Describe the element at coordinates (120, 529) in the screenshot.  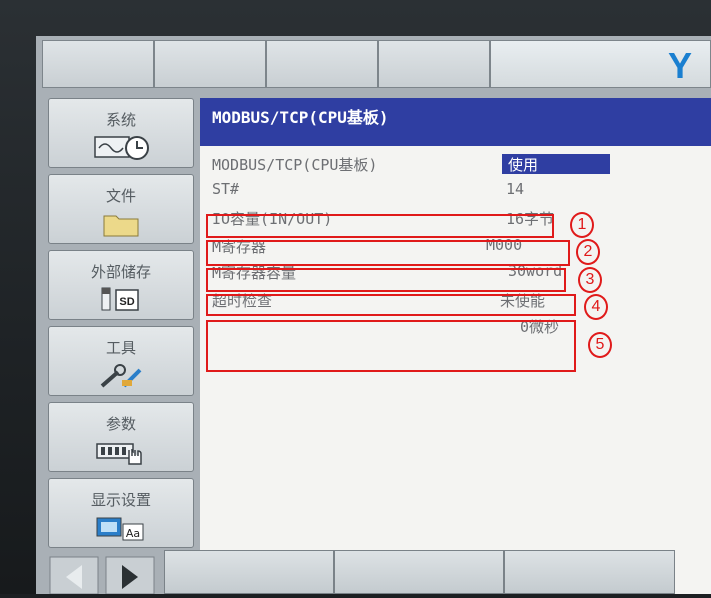
I see `display-settings-icon: Aa` at that location.